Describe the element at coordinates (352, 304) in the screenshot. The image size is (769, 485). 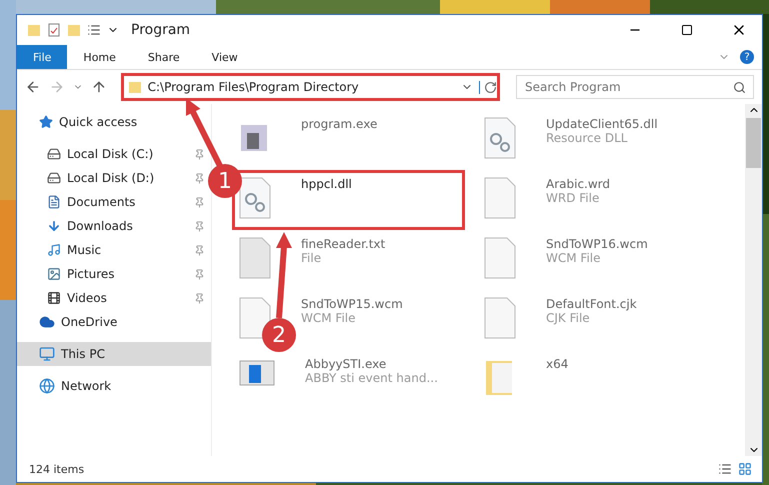
I see `file-name: SndToWP15.wcm` at that location.